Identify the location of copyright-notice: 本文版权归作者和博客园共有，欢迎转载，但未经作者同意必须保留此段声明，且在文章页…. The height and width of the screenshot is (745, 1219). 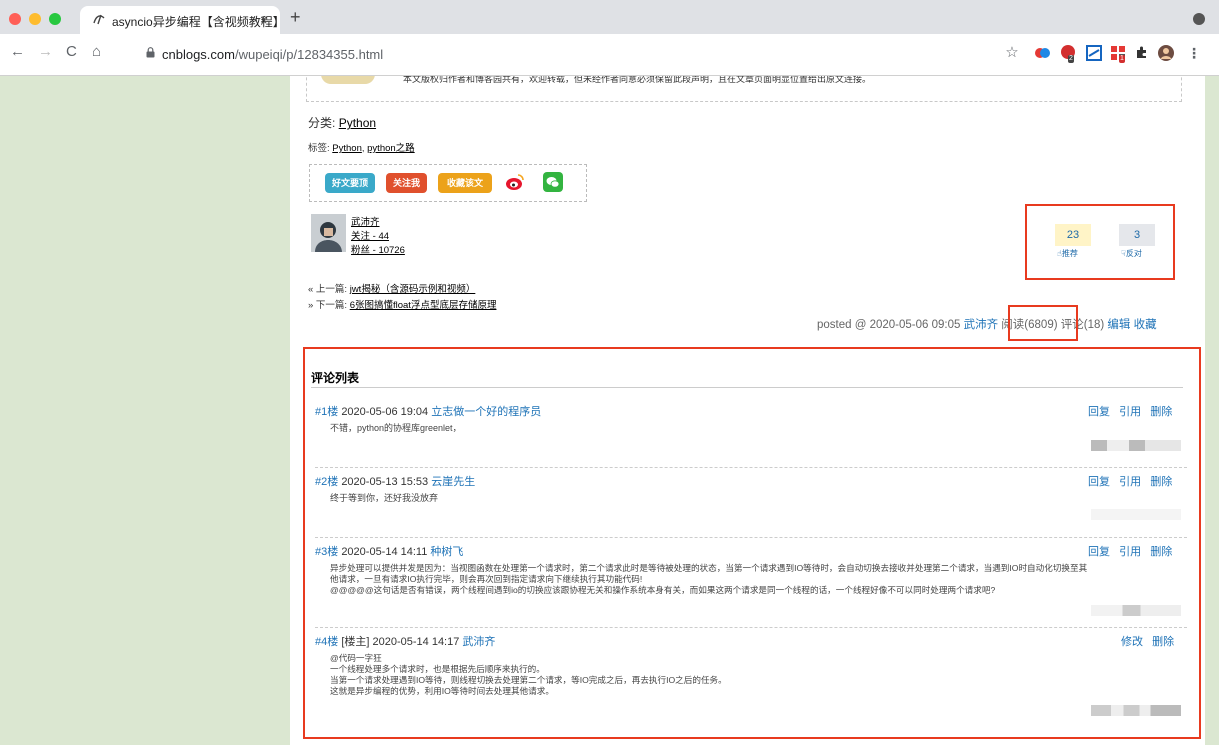
(744, 89).